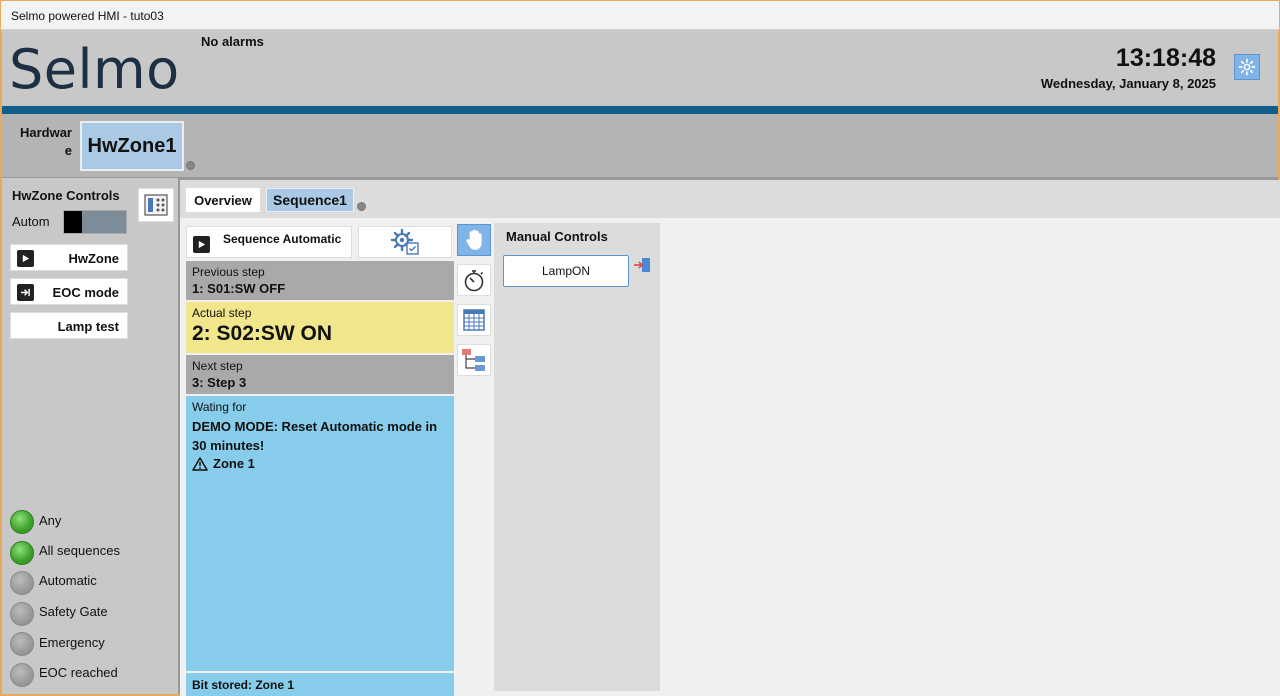 The height and width of the screenshot is (696, 1280). What do you see at coordinates (66, 195) in the screenshot?
I see `hwzone-controls-title: HwZone Controls` at bounding box center [66, 195].